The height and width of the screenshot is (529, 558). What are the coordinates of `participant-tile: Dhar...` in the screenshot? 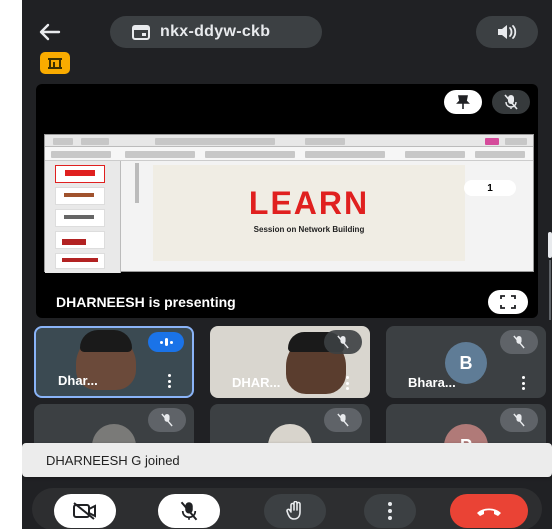 It's located at (114, 362).